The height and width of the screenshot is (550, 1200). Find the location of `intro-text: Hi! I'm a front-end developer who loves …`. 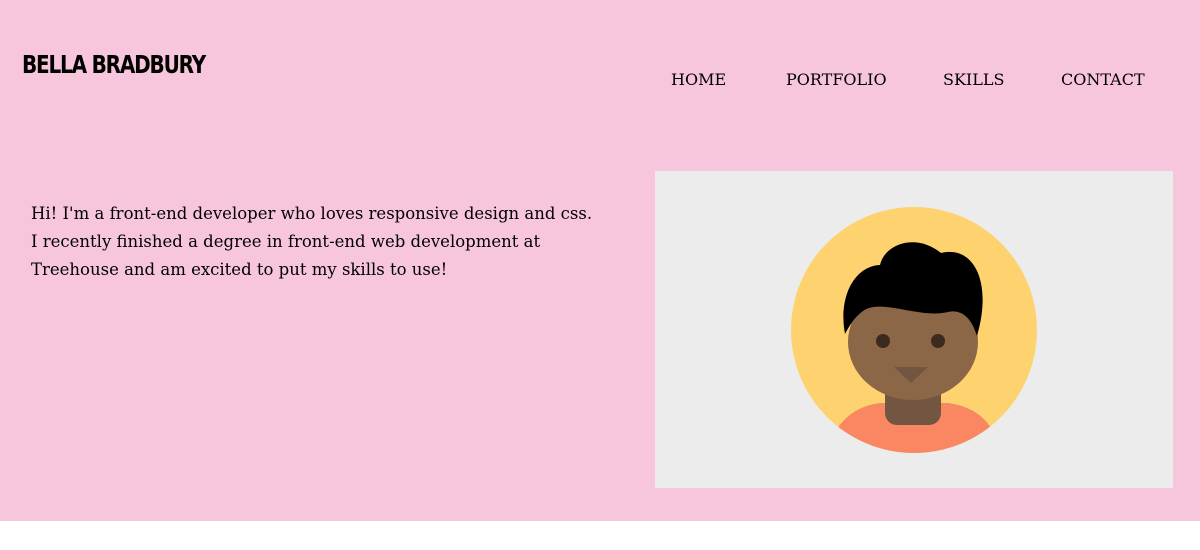

intro-text: Hi! I'm a front-end developer who loves … is located at coordinates (312, 241).